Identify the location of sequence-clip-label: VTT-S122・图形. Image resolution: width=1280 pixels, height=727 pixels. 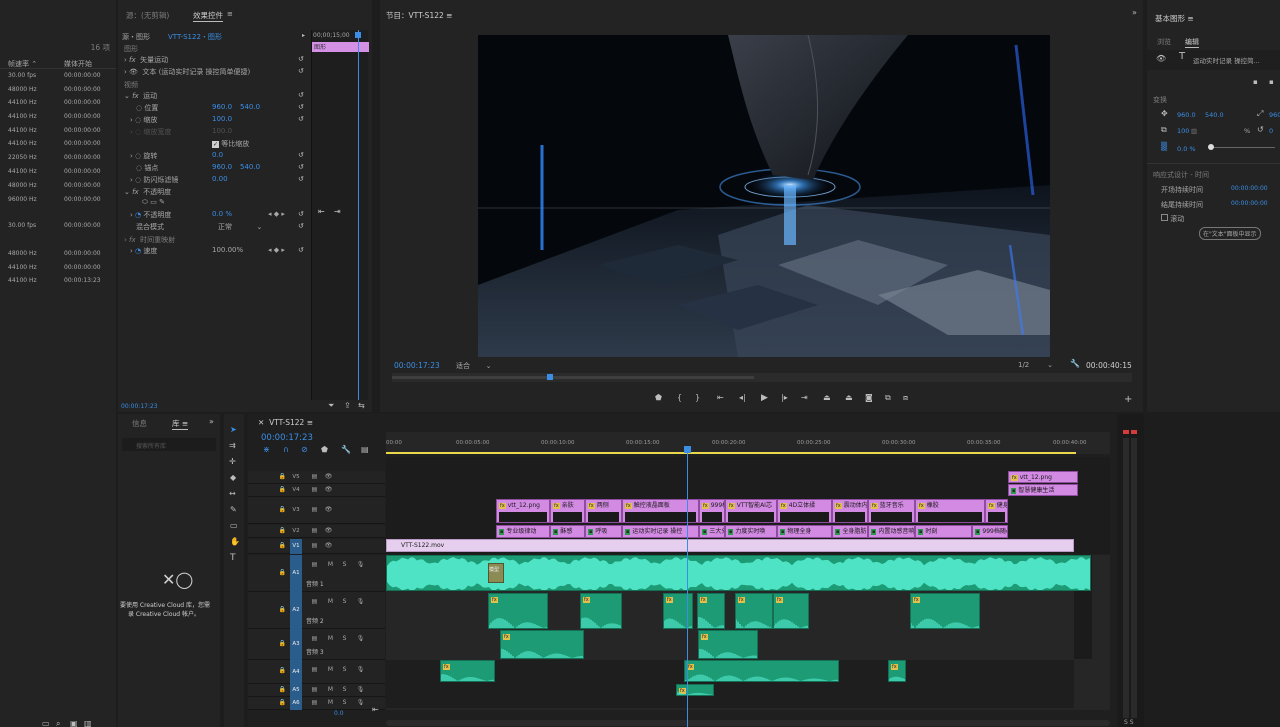
(195, 37).